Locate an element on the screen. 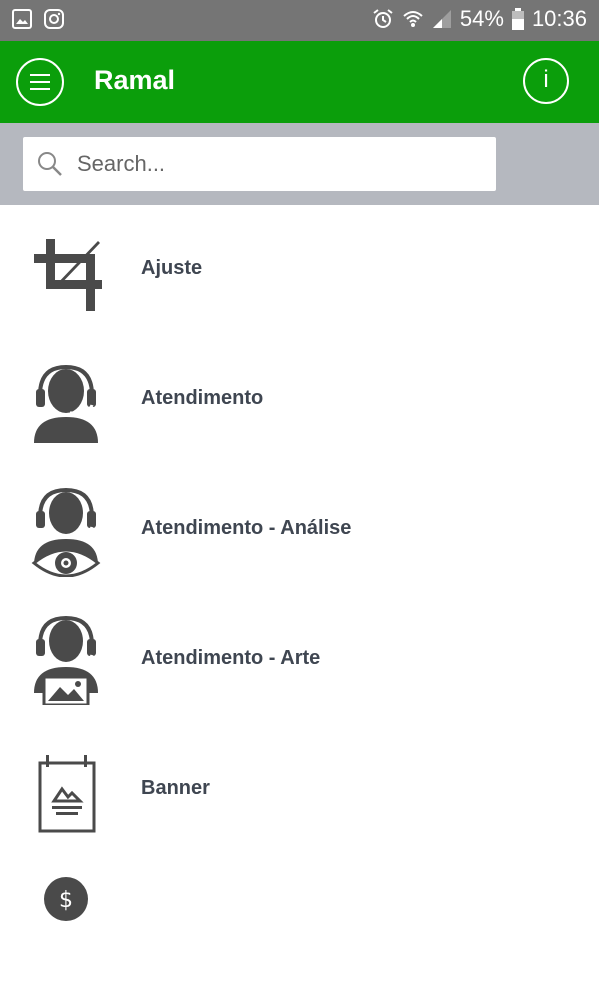  gallery-icon is located at coordinates (22, 19).